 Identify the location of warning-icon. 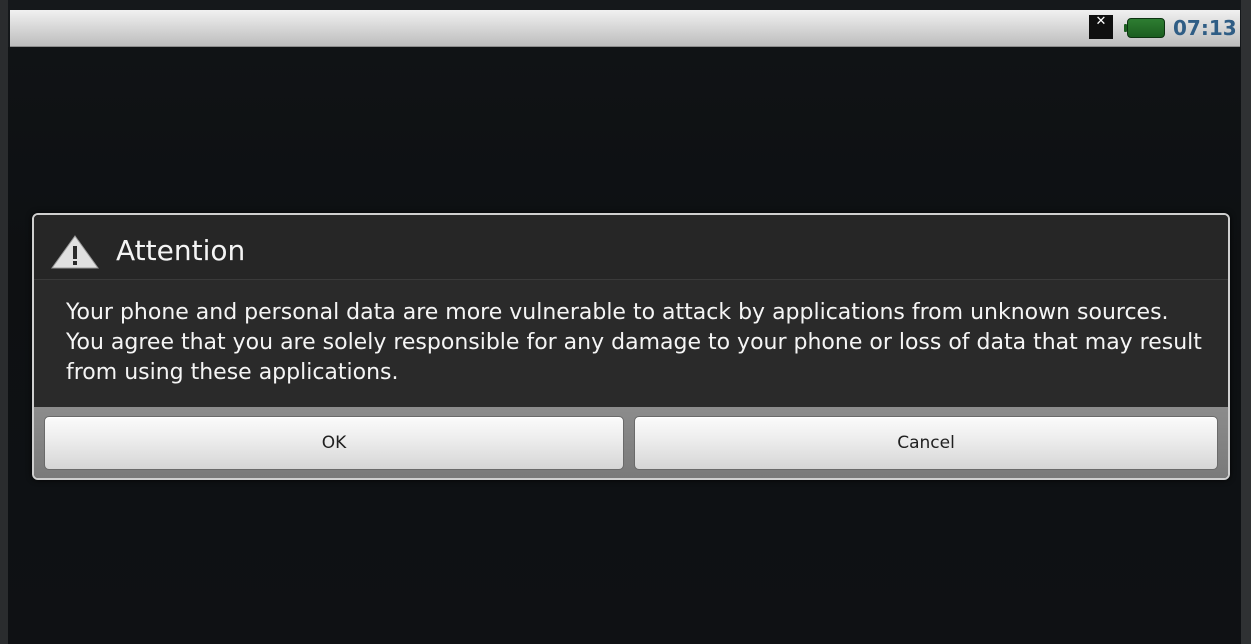
(75, 252).